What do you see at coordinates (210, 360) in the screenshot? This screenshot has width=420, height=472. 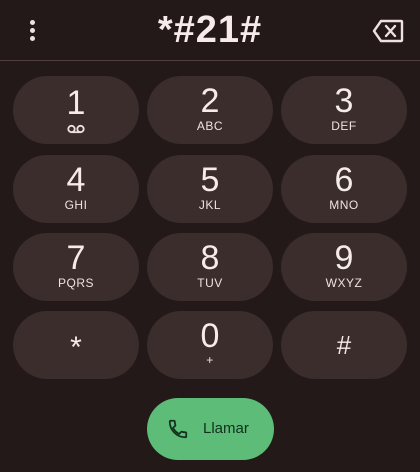 I see `key-letters: +` at bounding box center [210, 360].